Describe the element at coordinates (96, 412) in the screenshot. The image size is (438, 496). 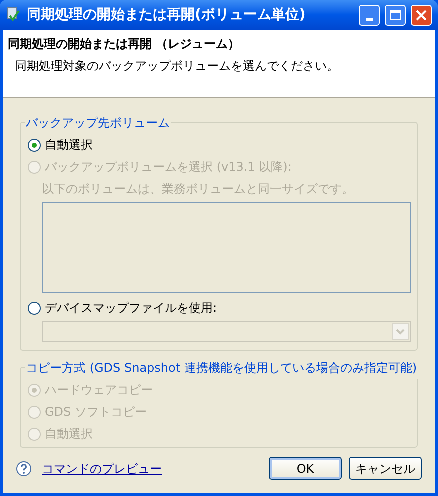
I see `radio-label: GDS ソフトコピー` at that location.